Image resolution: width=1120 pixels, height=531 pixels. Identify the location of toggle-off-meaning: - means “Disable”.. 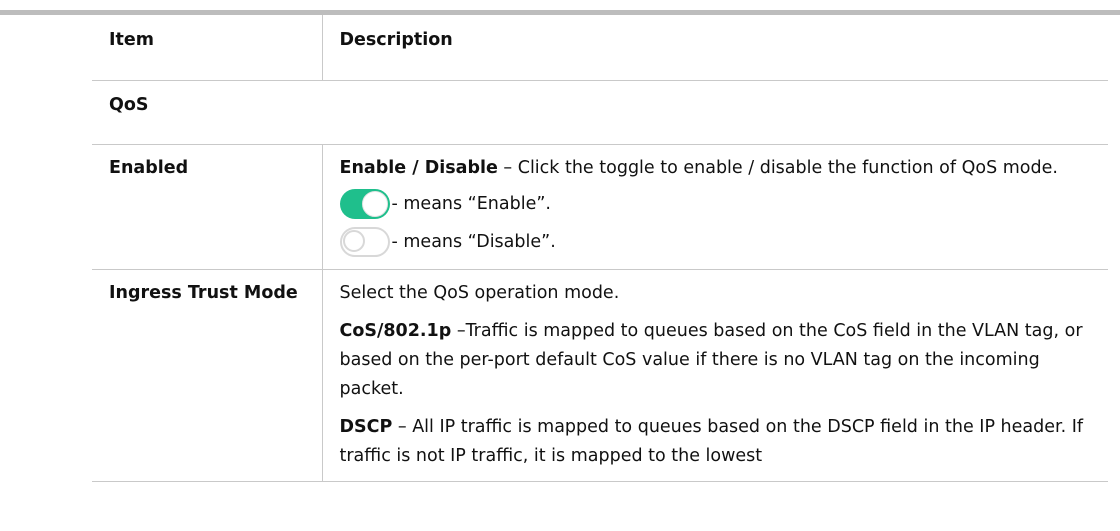
(473, 241).